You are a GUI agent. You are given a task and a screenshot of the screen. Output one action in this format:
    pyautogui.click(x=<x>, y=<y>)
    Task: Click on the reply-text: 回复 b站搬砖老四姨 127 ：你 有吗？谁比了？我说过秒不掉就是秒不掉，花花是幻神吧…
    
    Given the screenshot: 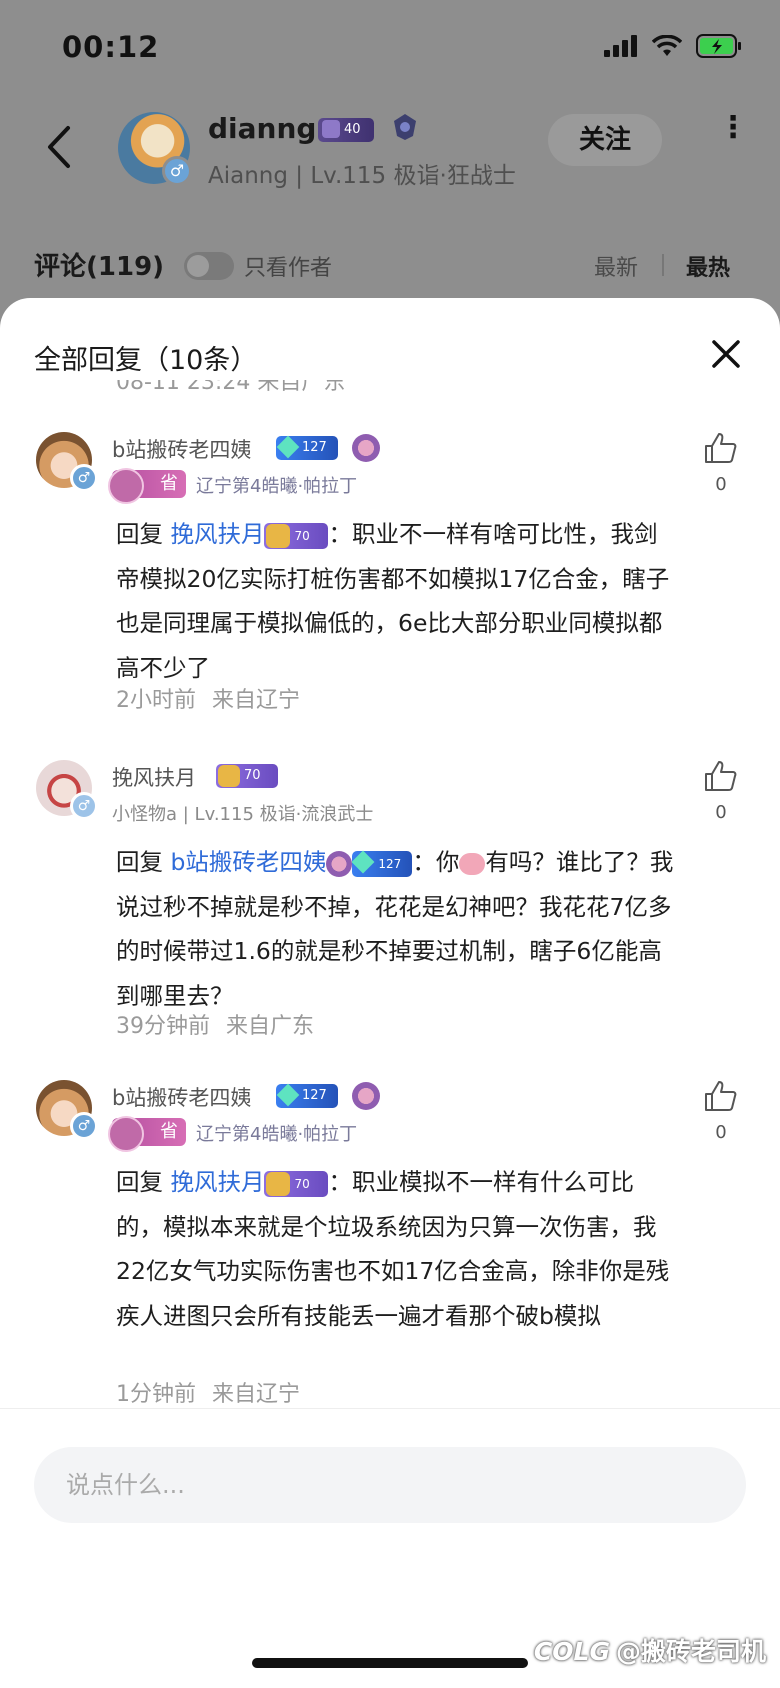 What is the action you would take?
    pyautogui.click(x=396, y=929)
    